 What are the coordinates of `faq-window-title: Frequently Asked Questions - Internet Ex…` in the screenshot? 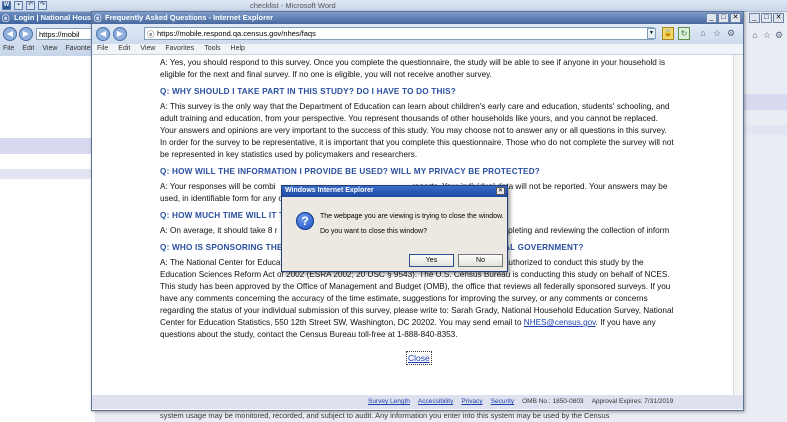 It's located at (189, 17).